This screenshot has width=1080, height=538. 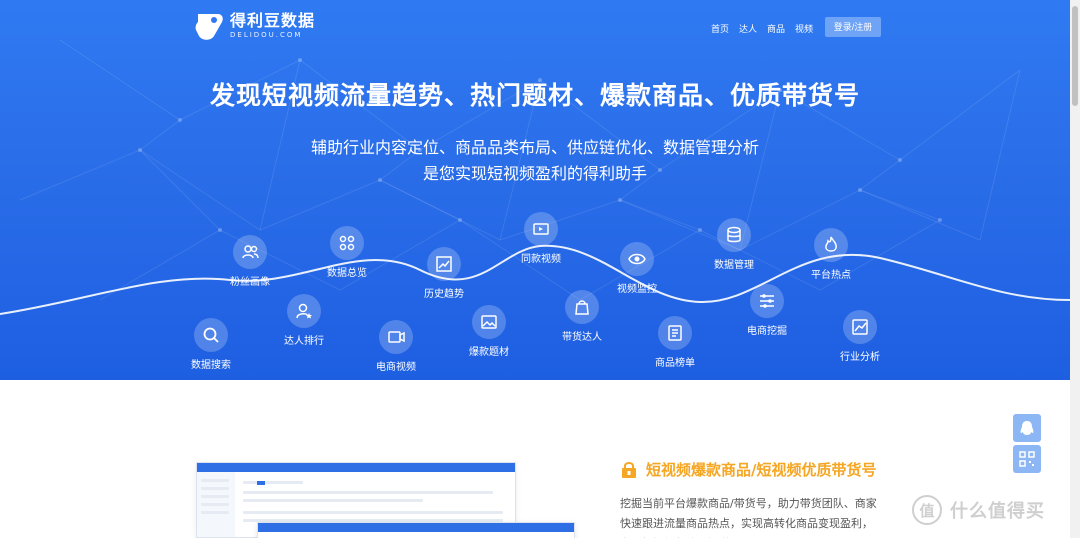 I want to click on nav-home: 首页, so click(x=720, y=28).